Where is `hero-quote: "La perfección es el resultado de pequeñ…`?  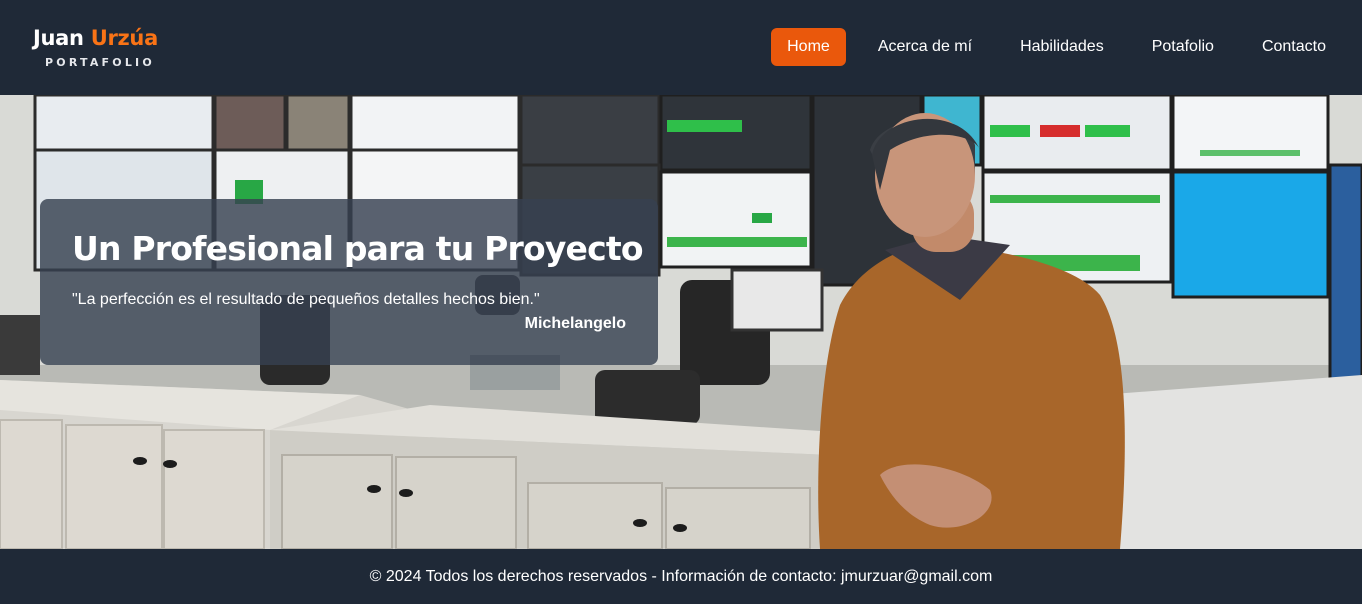
hero-quote: "La perfección es el resultado de pequeñ… is located at coordinates (306, 299).